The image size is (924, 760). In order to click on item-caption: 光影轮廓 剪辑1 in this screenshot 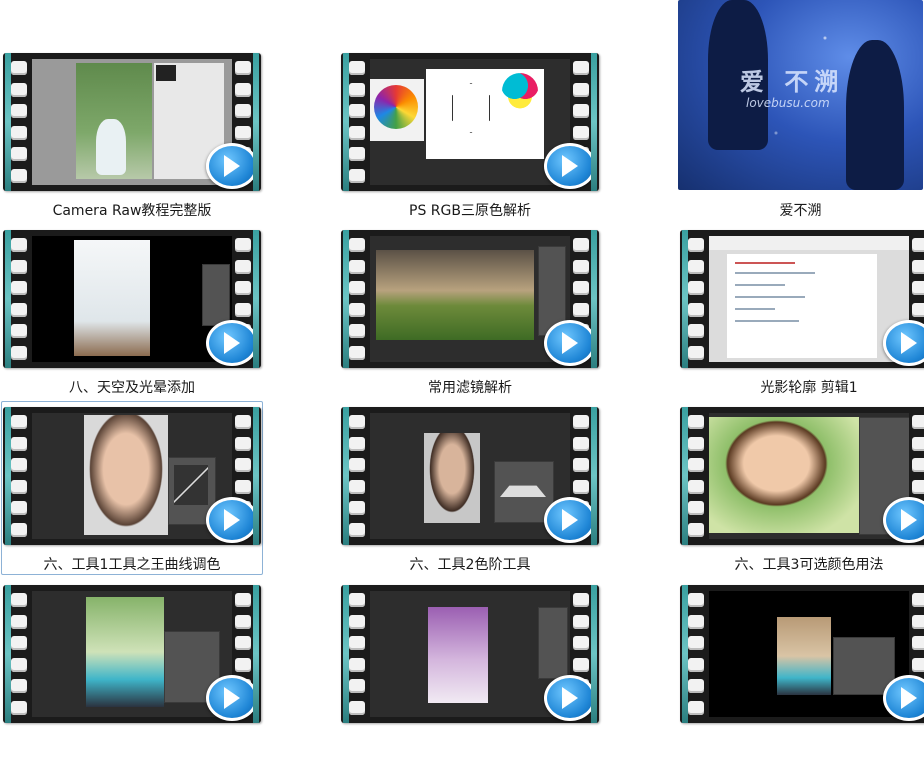, I will do `click(809, 388)`.